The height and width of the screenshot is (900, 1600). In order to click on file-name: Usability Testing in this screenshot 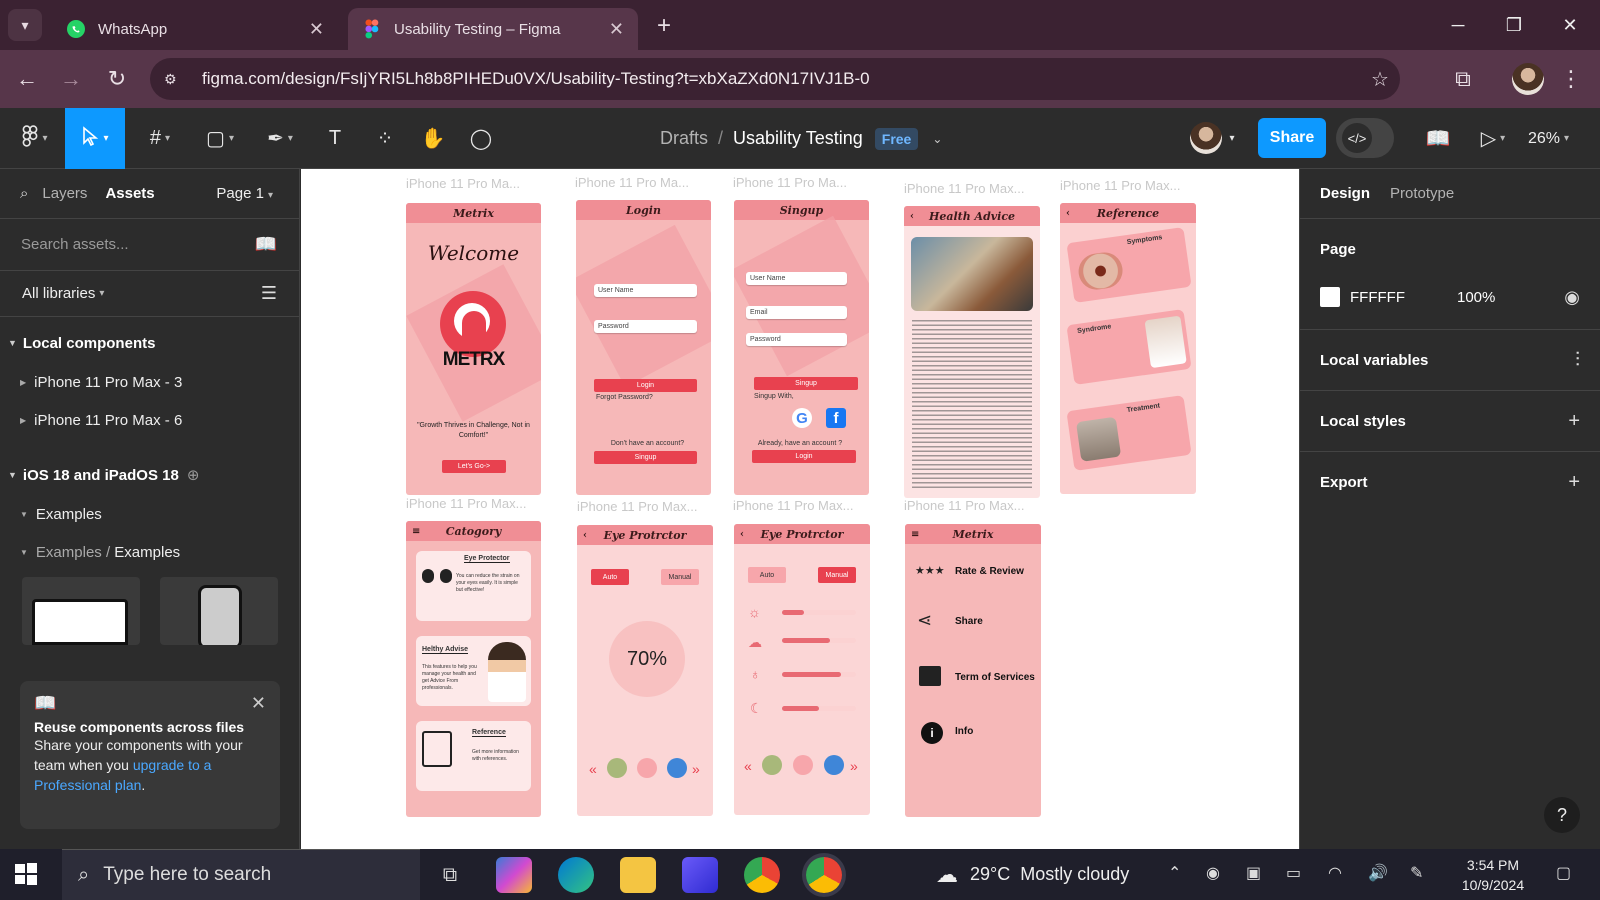, I will do `click(798, 138)`.